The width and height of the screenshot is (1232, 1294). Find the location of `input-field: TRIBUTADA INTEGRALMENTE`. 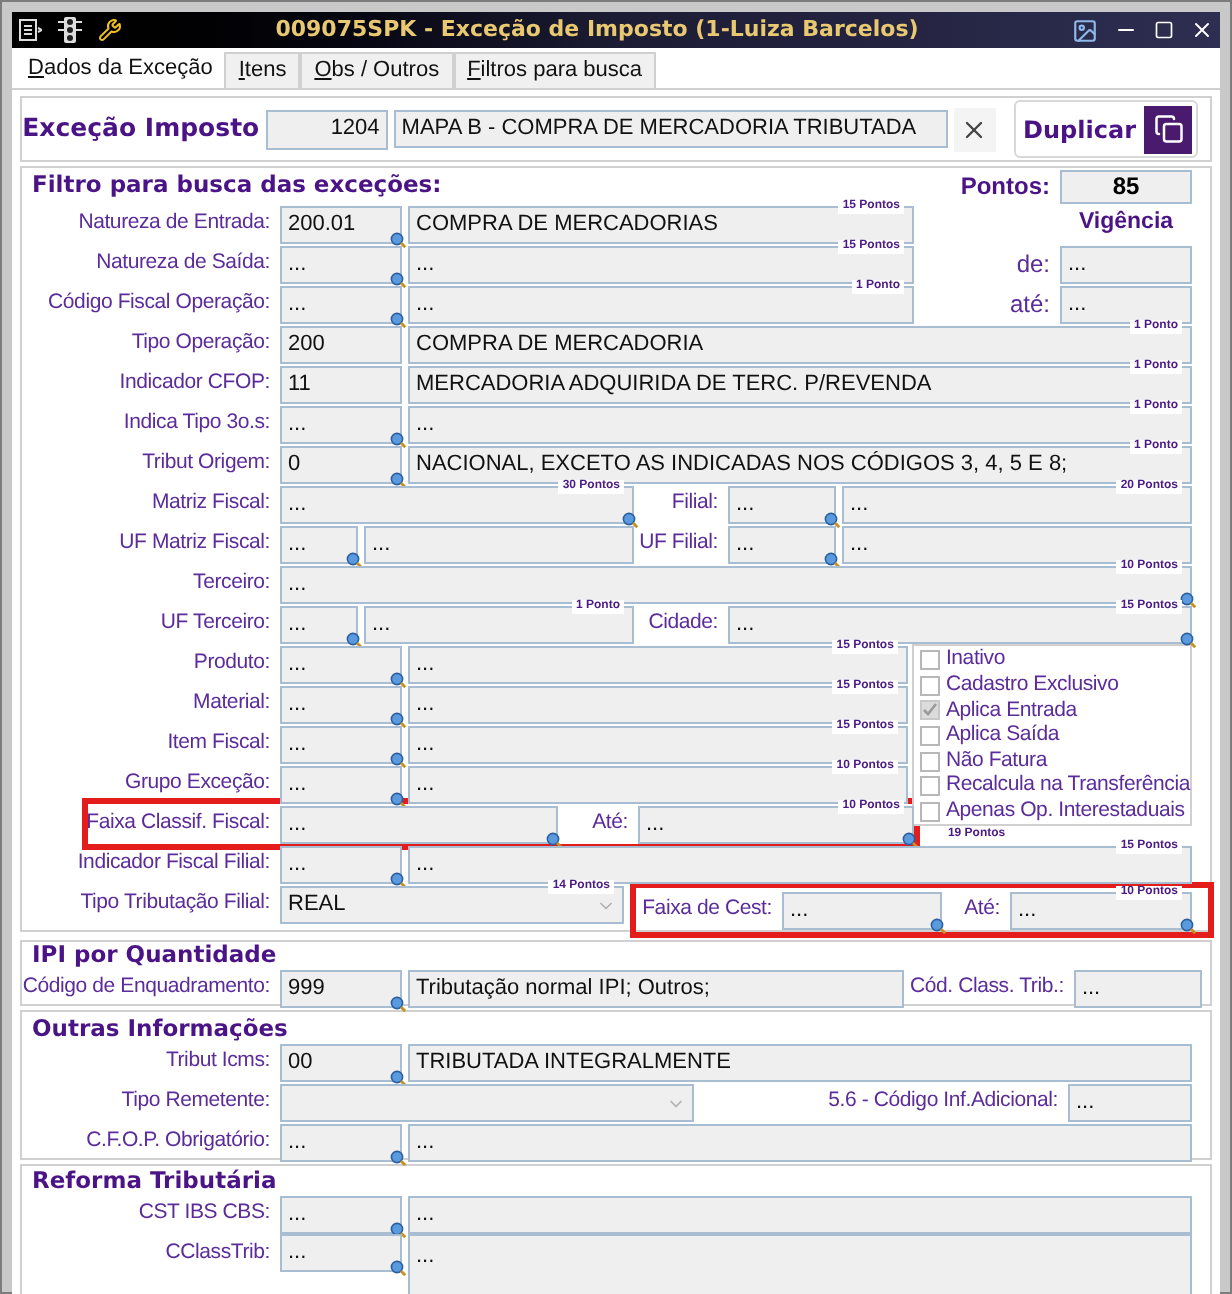

input-field: TRIBUTADA INTEGRALMENTE is located at coordinates (800, 1062).